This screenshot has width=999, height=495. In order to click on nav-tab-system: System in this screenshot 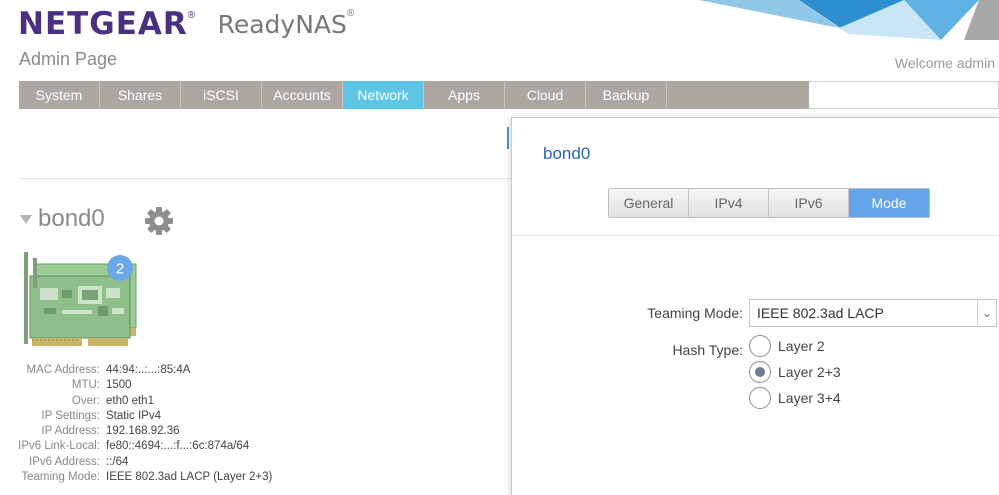, I will do `click(59, 95)`.